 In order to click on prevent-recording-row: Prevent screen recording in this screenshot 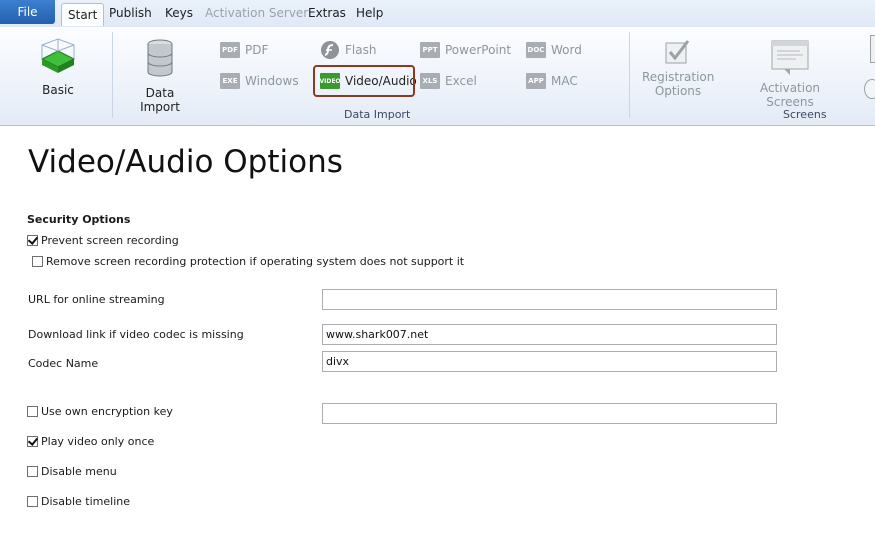, I will do `click(103, 240)`.